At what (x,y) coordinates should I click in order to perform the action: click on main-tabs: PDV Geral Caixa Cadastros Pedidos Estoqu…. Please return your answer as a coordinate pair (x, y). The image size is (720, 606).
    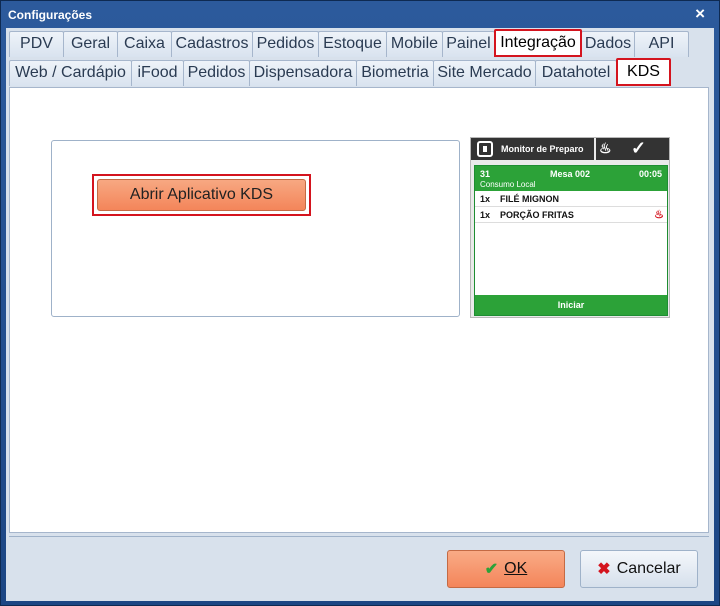
    Looking at the image, I should click on (349, 43).